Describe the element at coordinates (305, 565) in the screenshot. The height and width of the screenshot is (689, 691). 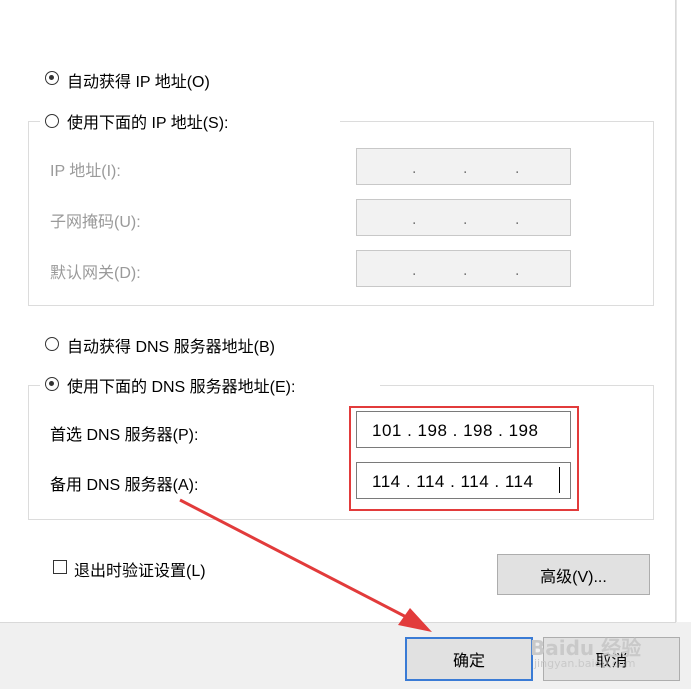
I see `annotation-arrow-icon` at that location.